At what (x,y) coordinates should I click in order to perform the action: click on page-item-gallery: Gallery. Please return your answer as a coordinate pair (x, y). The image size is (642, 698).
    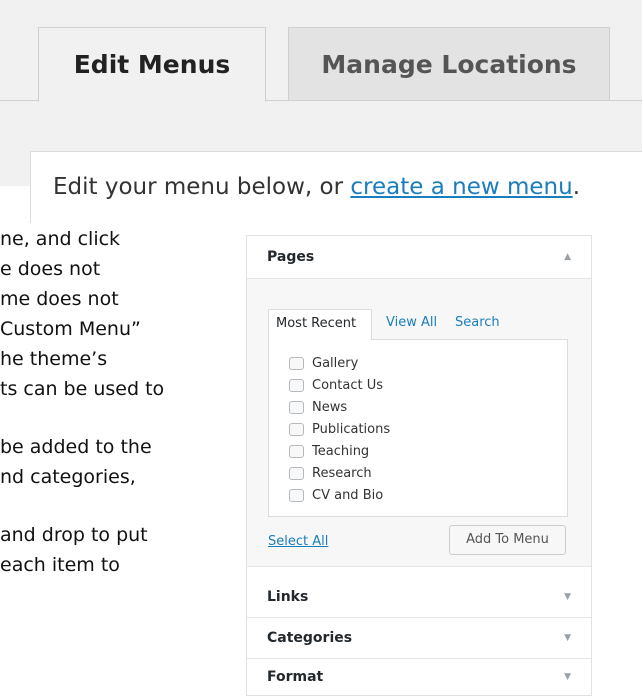
    Looking at the image, I should click on (323, 364).